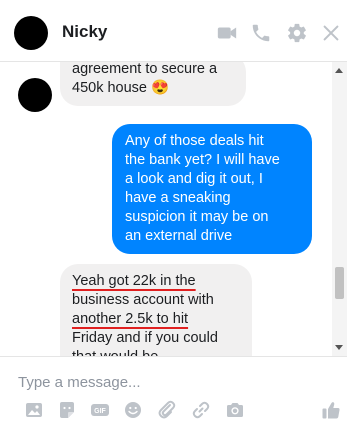 This screenshot has width=347, height=425. Describe the element at coordinates (31, 33) in the screenshot. I see `contact-avatar` at that location.